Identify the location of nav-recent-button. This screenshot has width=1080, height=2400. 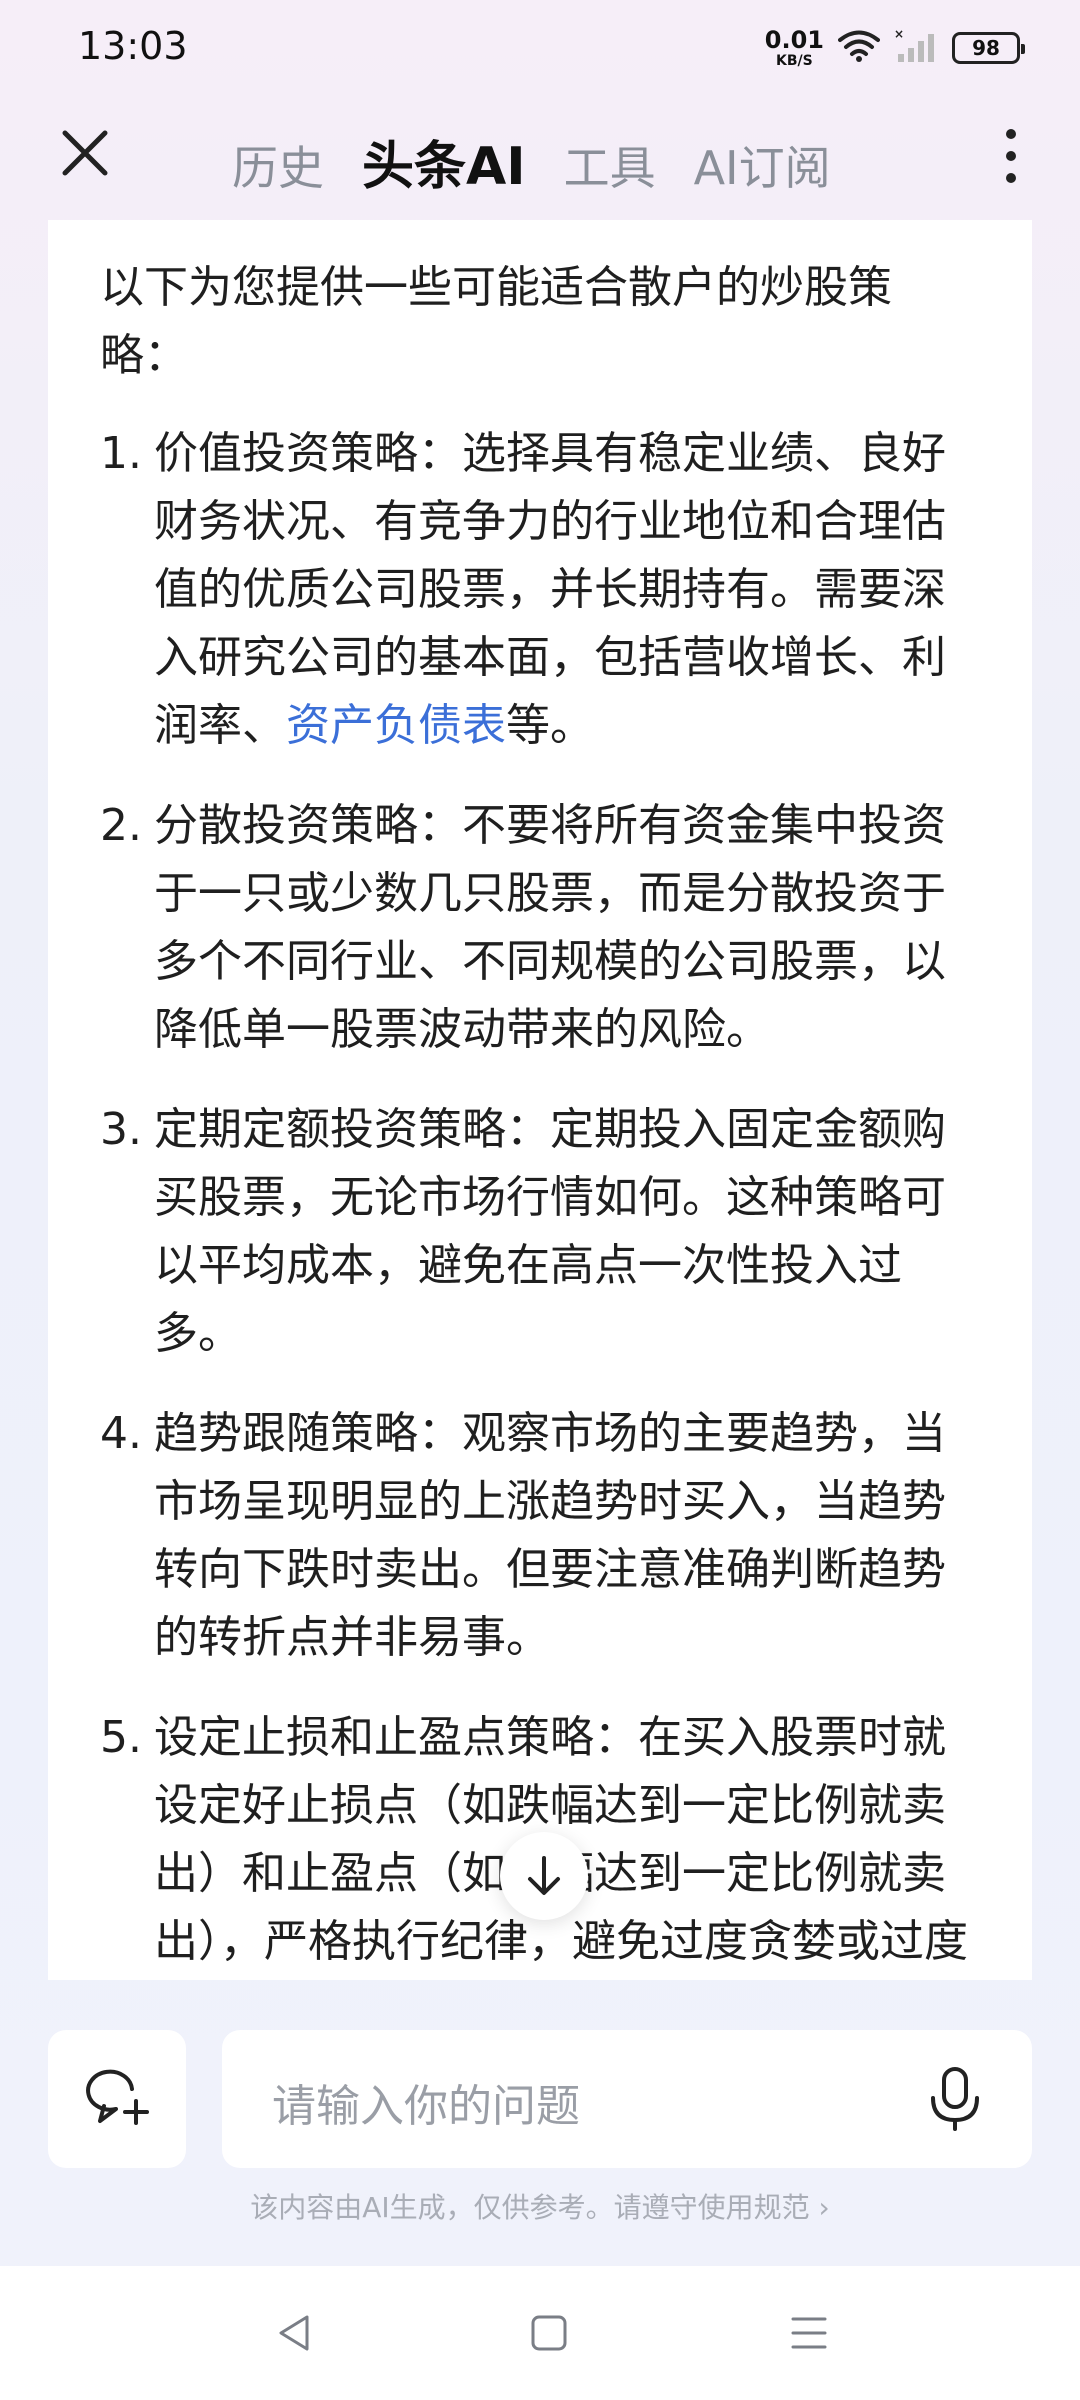
(809, 2333).